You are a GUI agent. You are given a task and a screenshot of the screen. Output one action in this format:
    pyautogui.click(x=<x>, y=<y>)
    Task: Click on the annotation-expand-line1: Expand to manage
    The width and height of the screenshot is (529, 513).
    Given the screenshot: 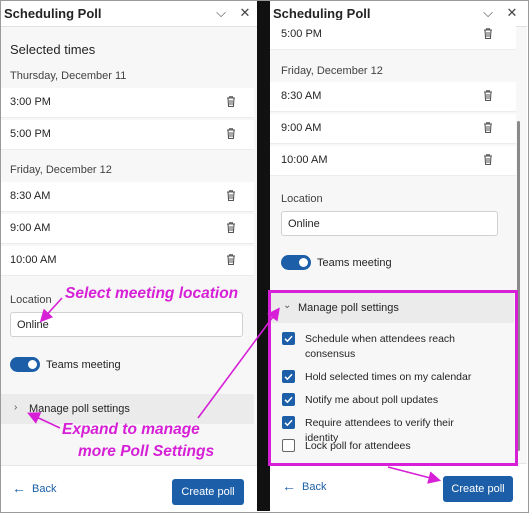 What is the action you would take?
    pyautogui.click(x=131, y=429)
    